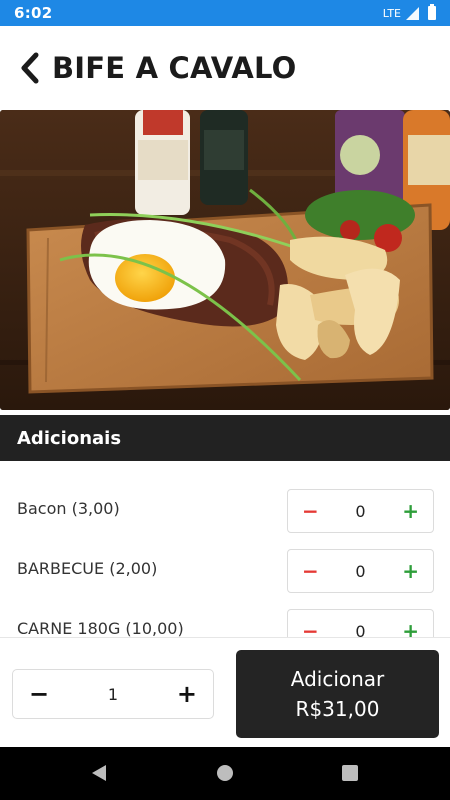 The width and height of the screenshot is (450, 800). I want to click on nav-home-icon, so click(225, 773).